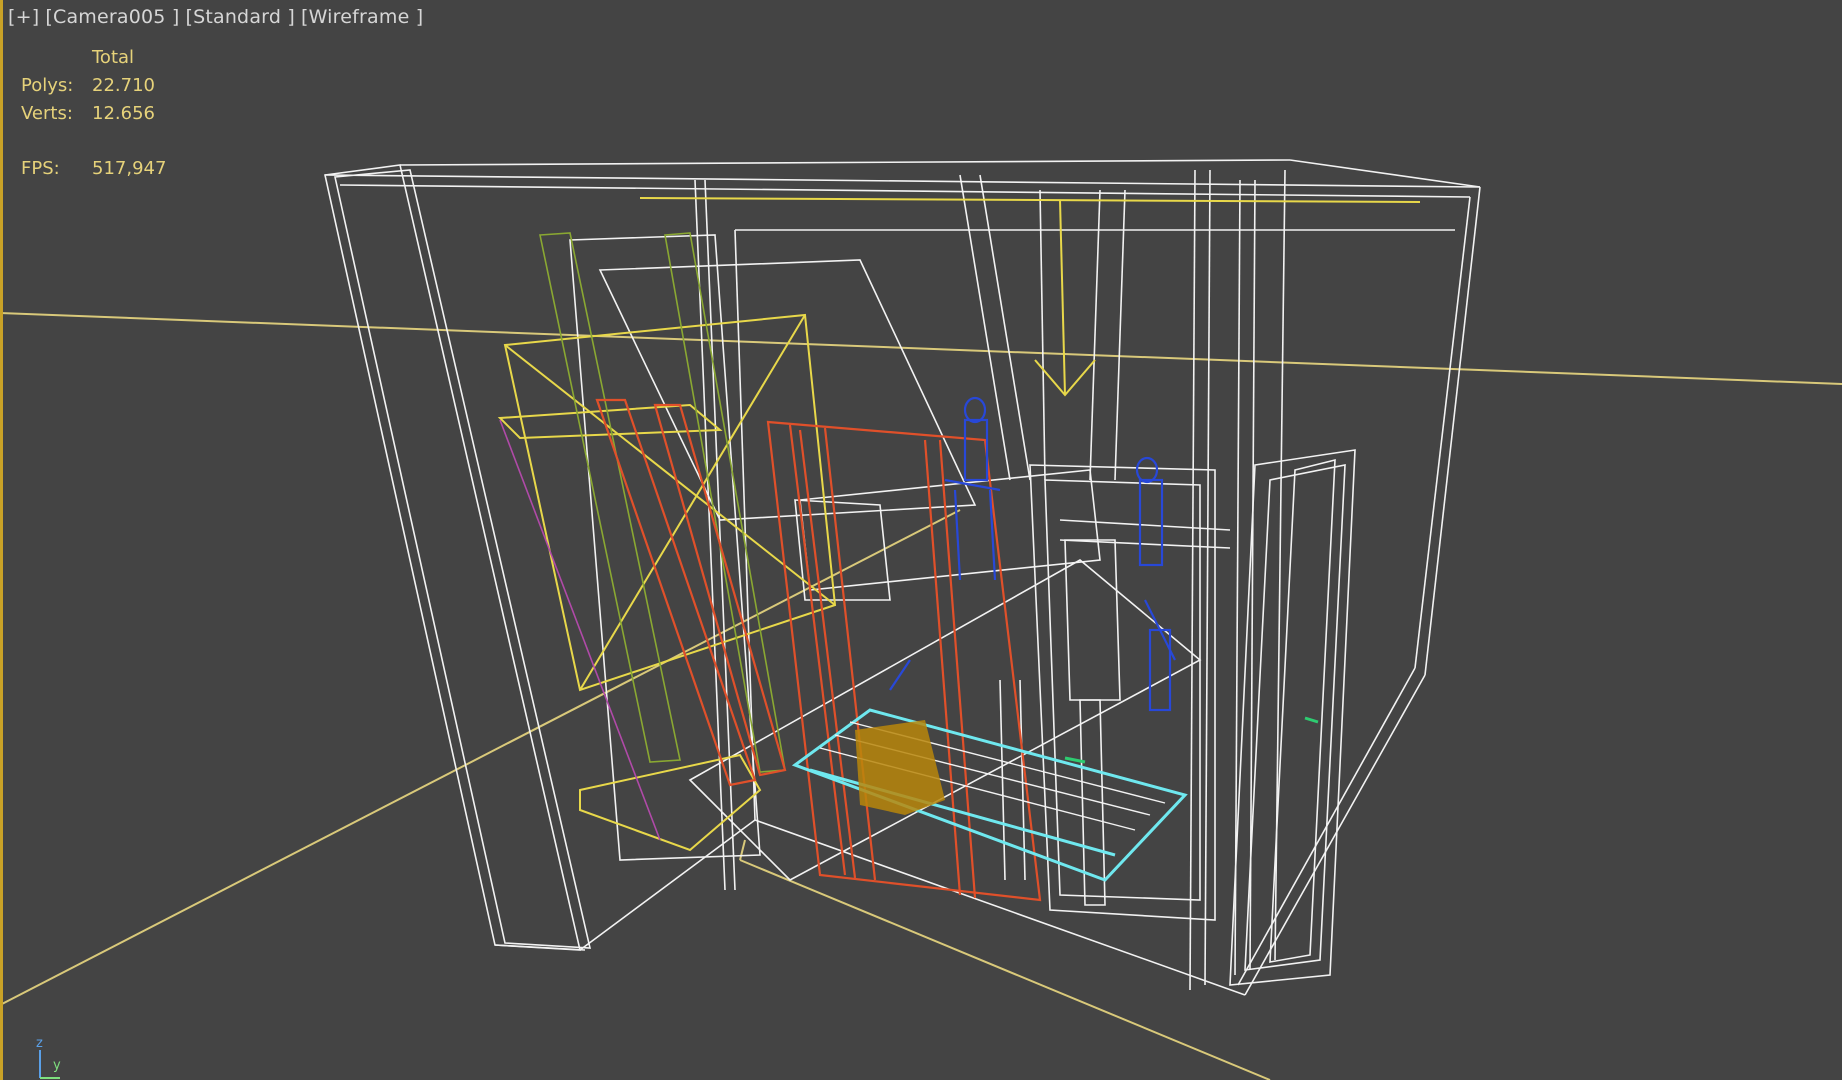 This screenshot has width=1842, height=1080. Describe the element at coordinates (123, 113) in the screenshot. I see `stats-verts-value: 12.656` at that location.